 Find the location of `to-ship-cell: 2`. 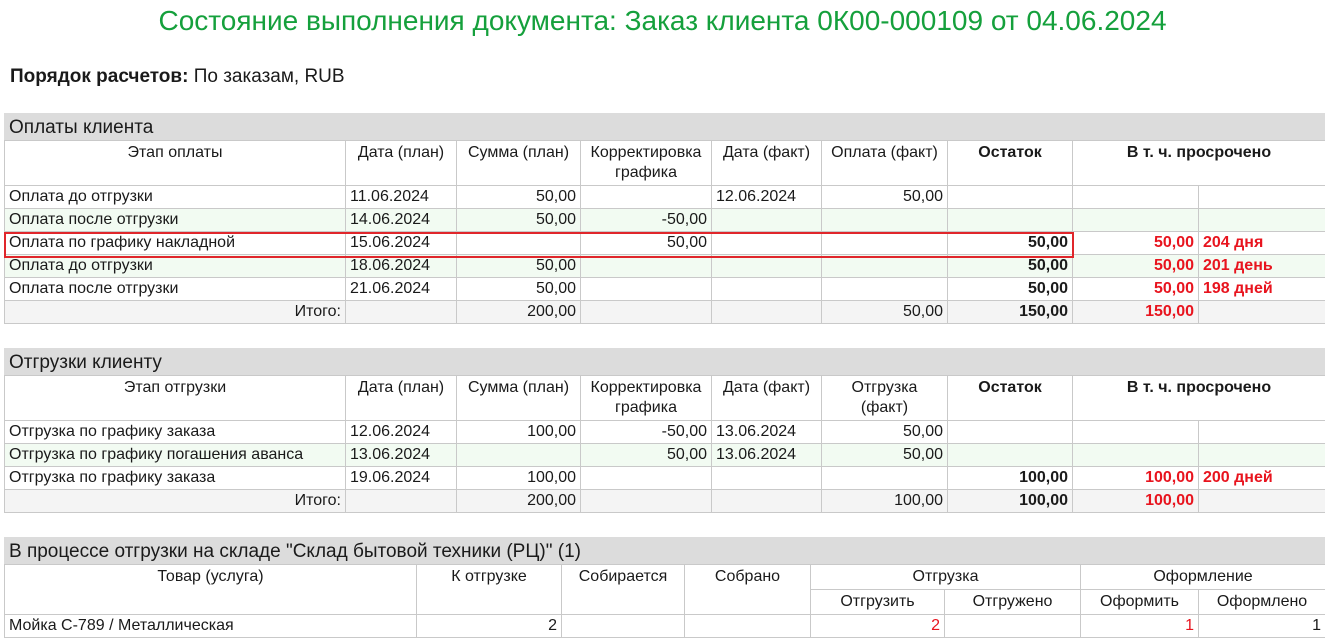

to-ship-cell: 2 is located at coordinates (489, 626).